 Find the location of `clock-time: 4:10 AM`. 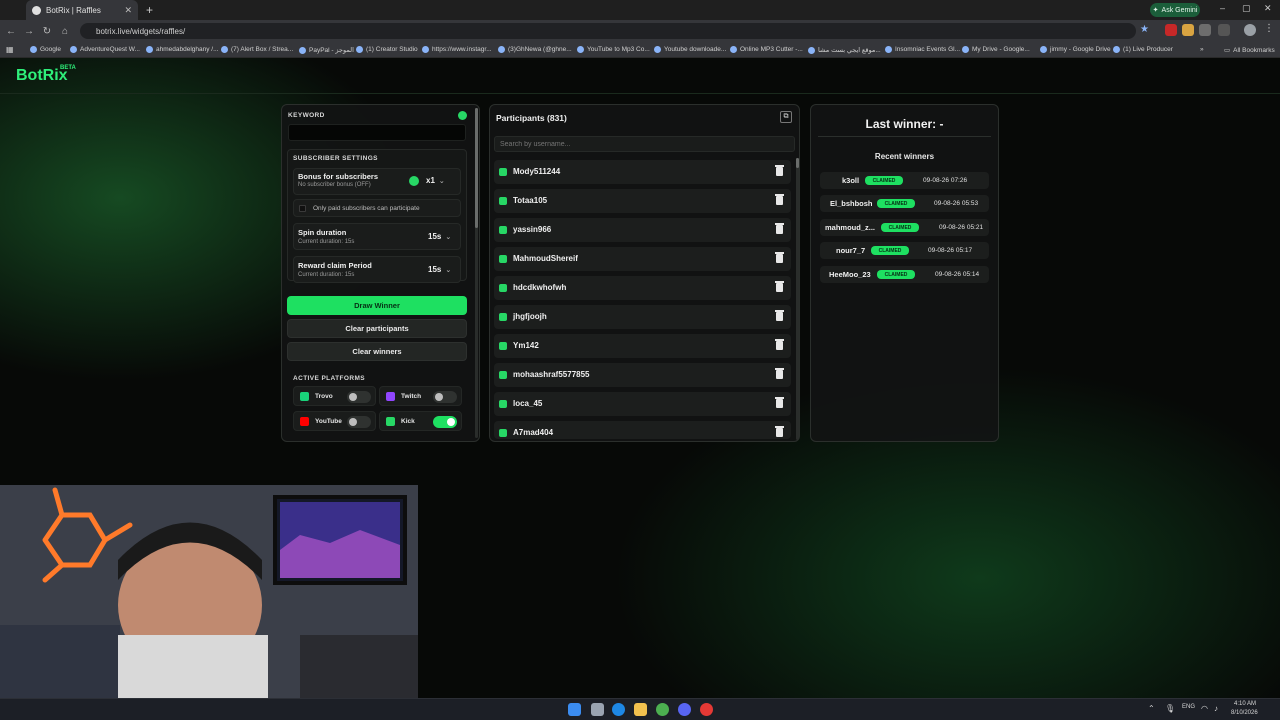

clock-time: 4:10 AM is located at coordinates (1245, 704).